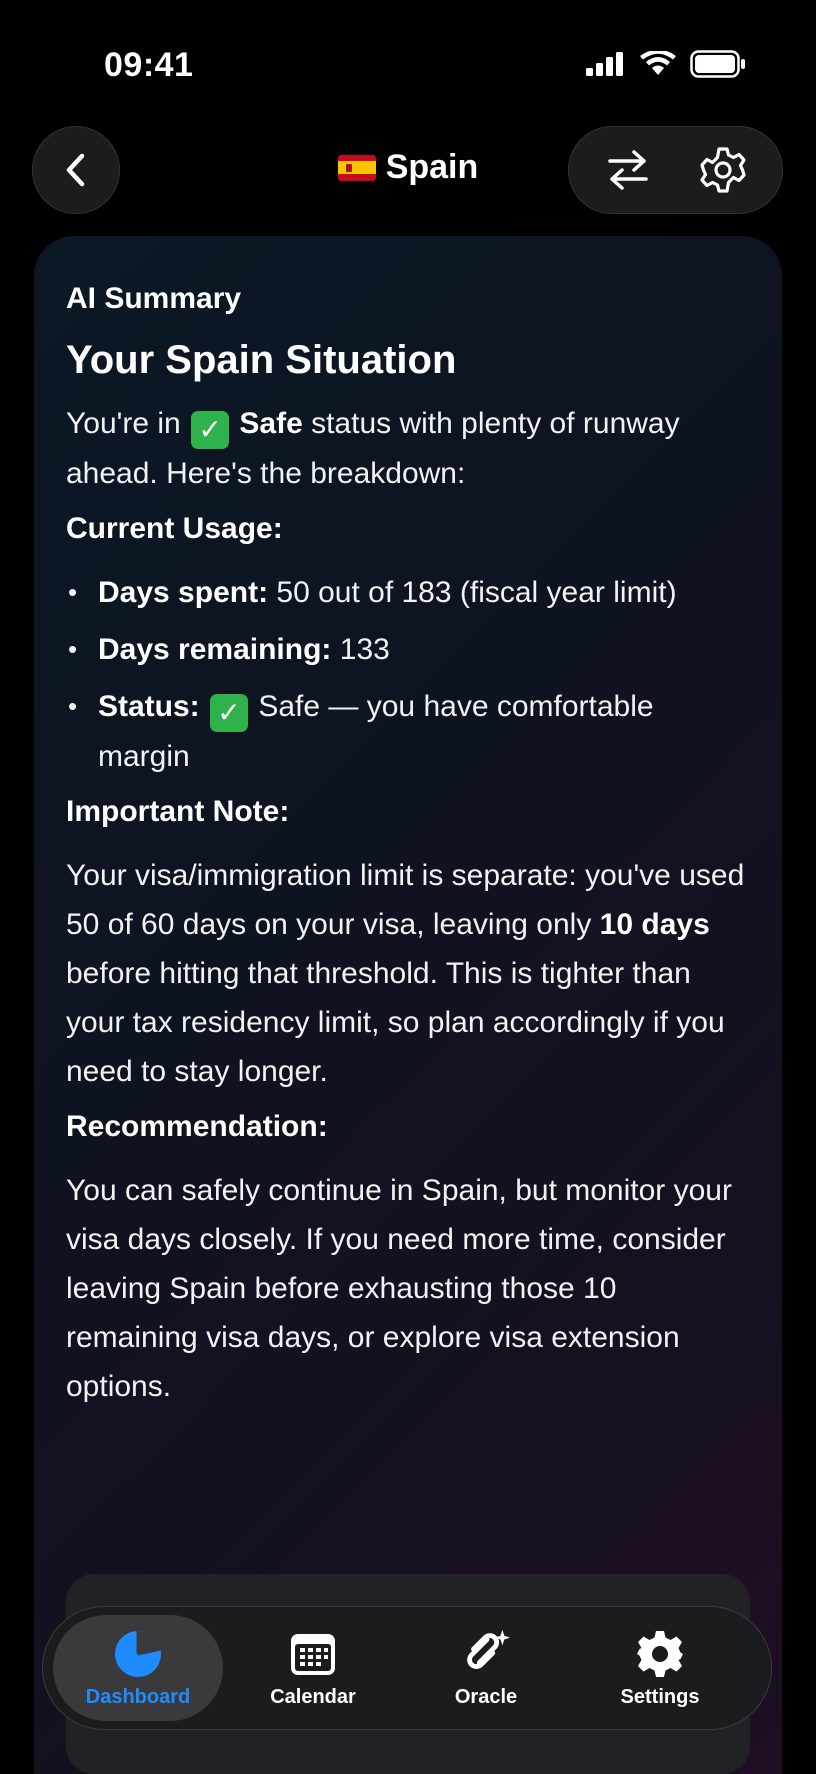 The width and height of the screenshot is (816, 1774). I want to click on swap-button, so click(628, 170).